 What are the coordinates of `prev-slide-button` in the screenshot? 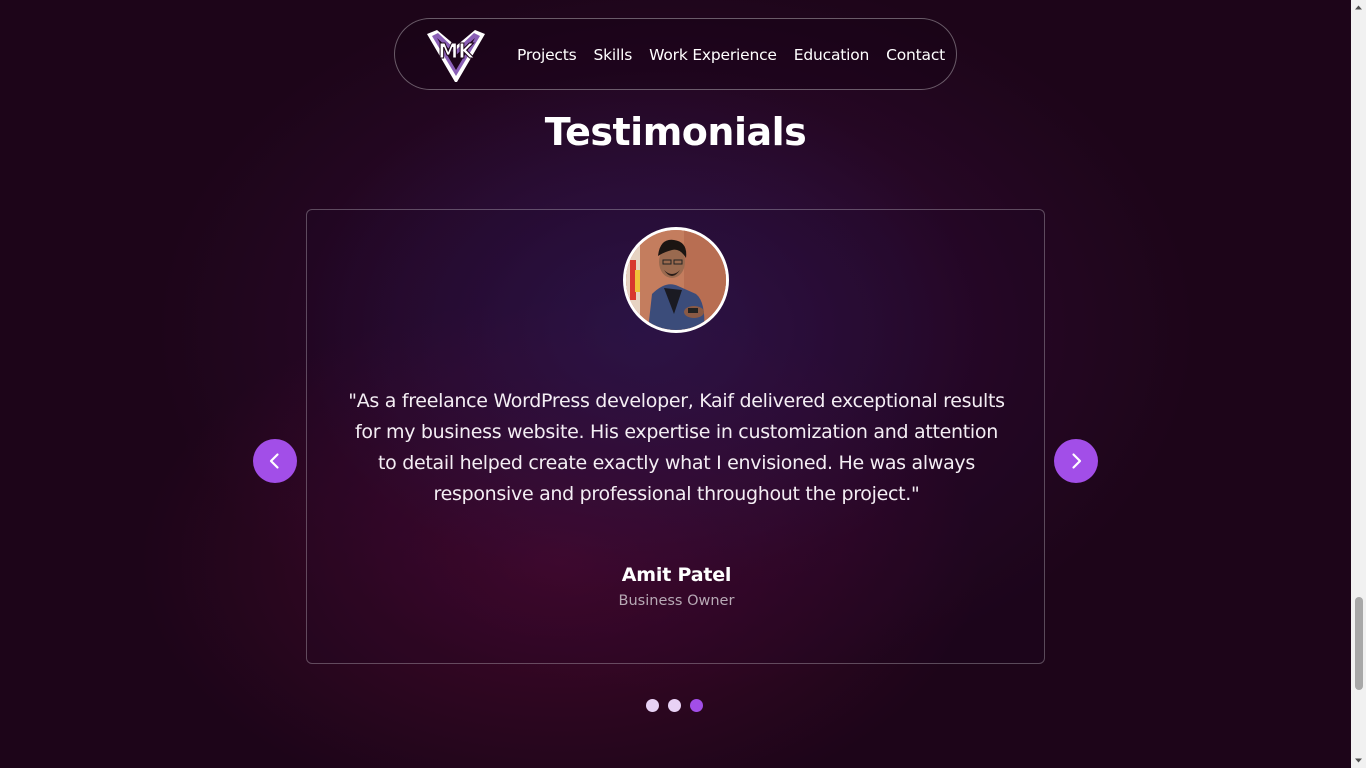 It's located at (275, 461).